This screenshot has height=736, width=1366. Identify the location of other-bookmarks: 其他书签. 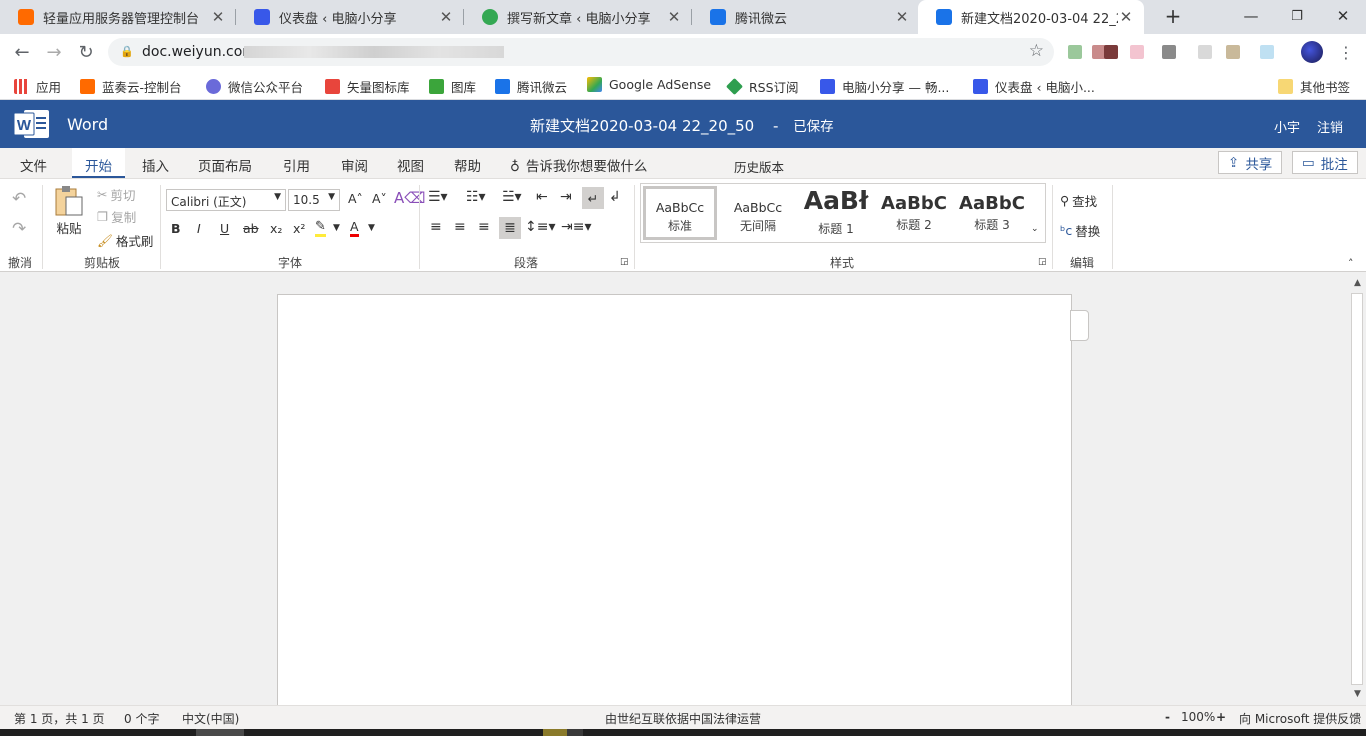
(1314, 86).